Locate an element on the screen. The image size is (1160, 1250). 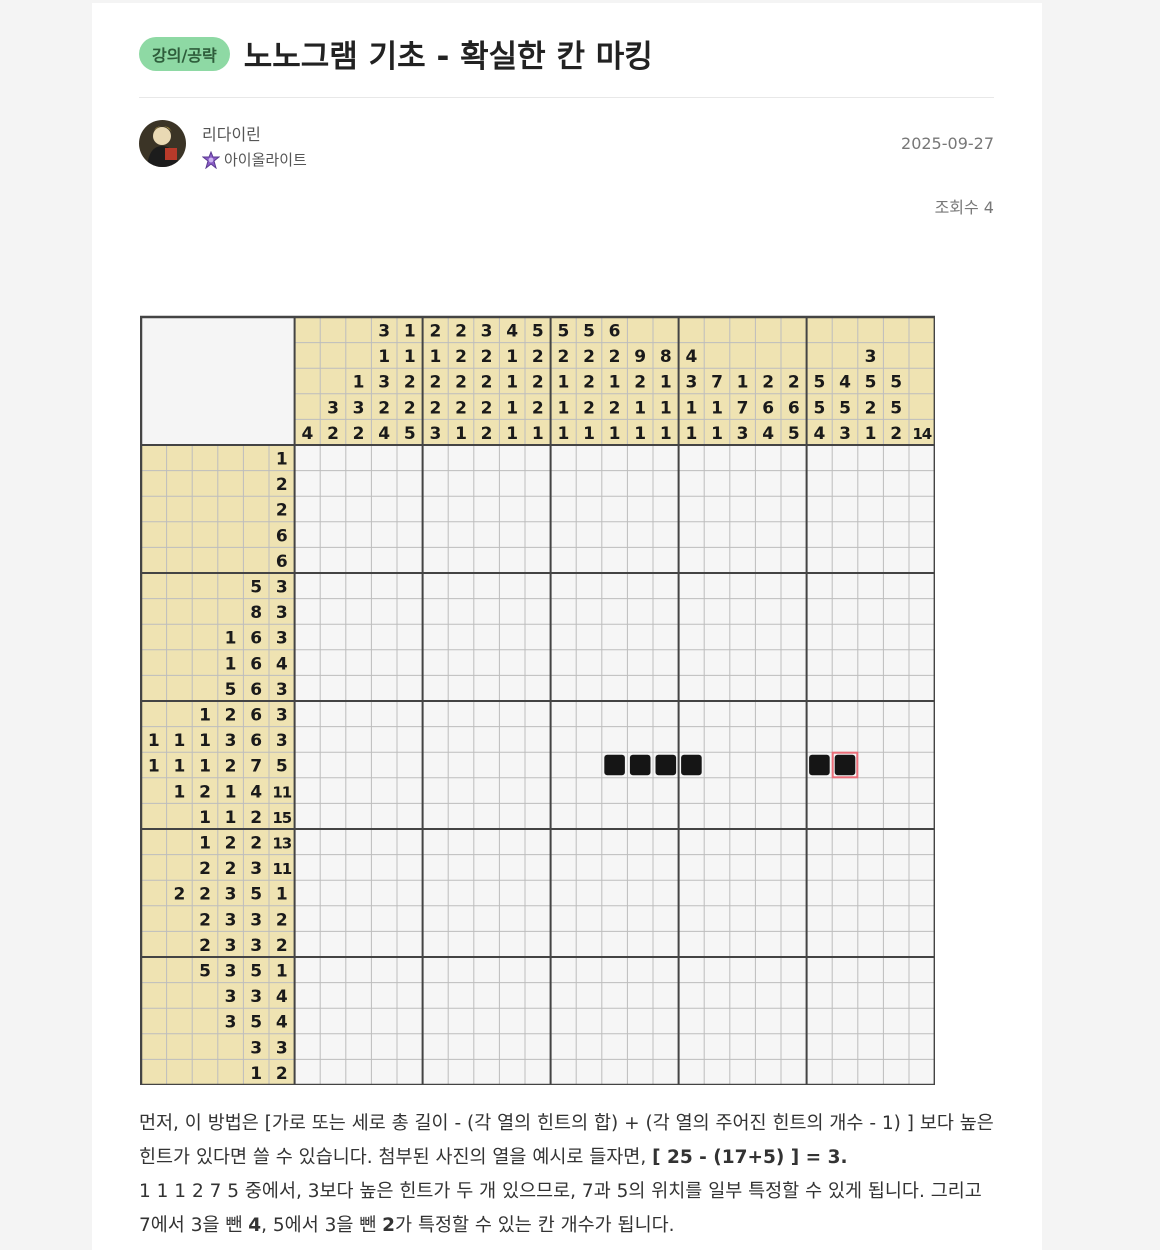
formula-bold: [ 25 - (17+5) ] = 3. is located at coordinates (750, 1157).